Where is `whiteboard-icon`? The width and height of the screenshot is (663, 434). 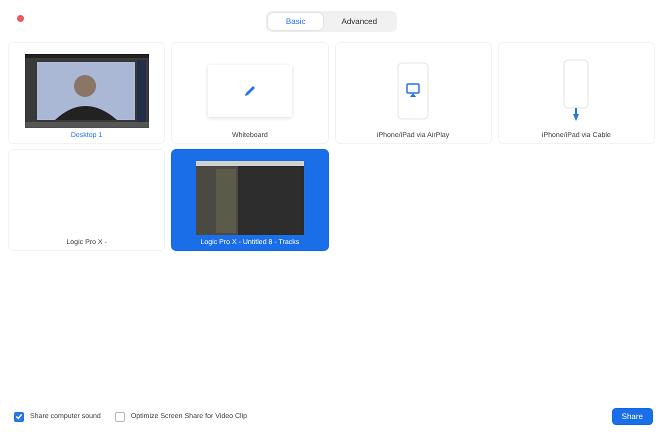 whiteboard-icon is located at coordinates (250, 90).